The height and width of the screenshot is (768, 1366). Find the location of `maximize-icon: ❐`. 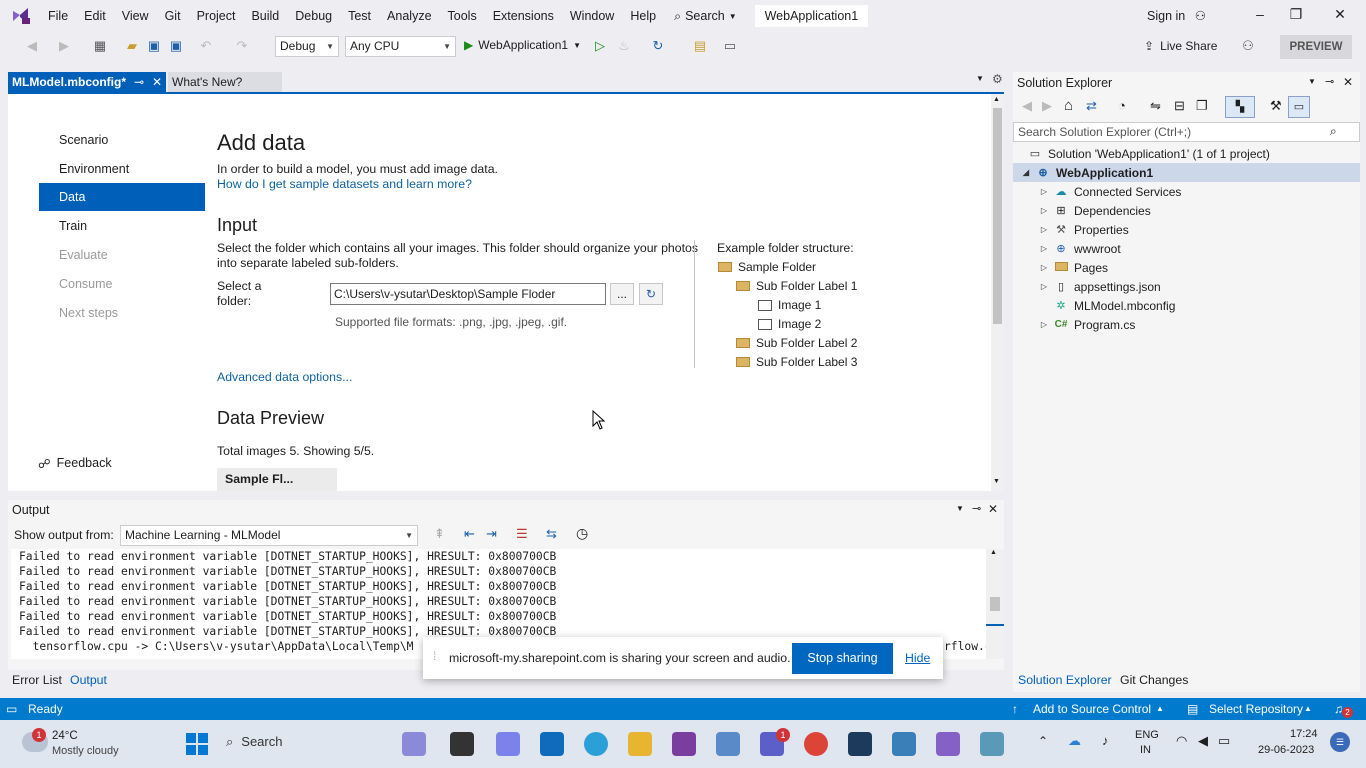

maximize-icon: ❐ is located at coordinates (1296, 14).